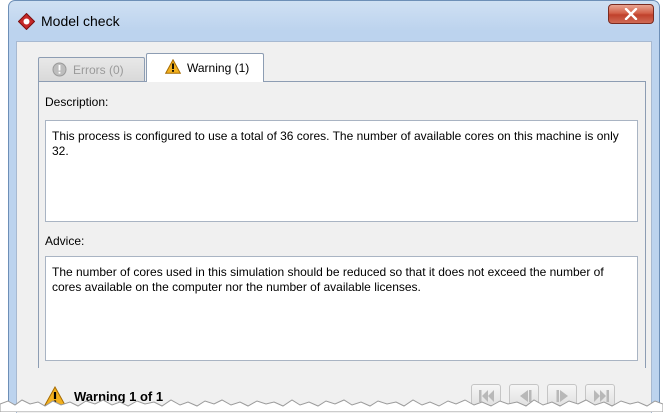  I want to click on tab-errors: Errors (0), so click(91, 69).